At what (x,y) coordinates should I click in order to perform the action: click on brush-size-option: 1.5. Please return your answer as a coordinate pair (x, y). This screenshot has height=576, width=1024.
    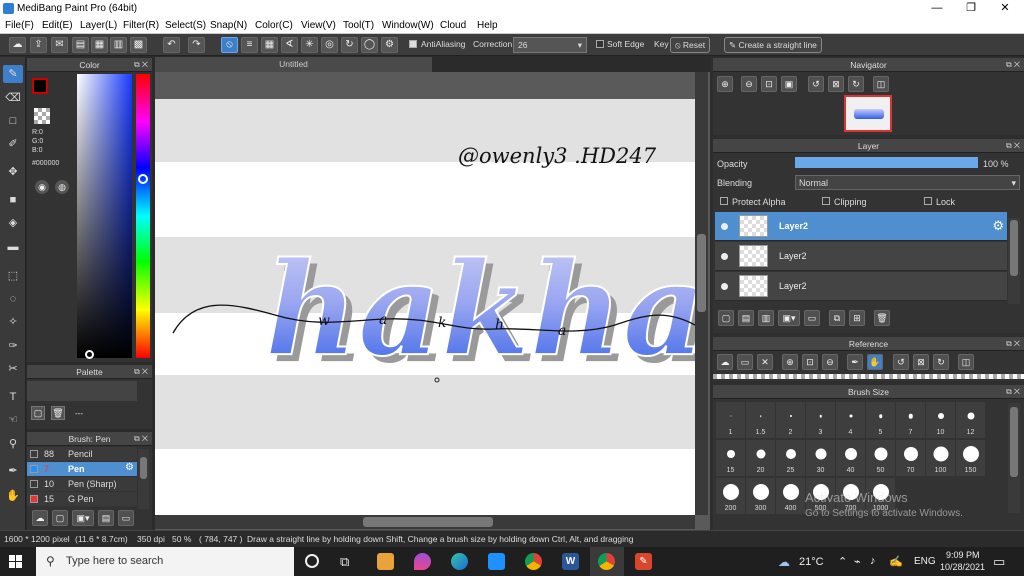
    Looking at the image, I should click on (760, 420).